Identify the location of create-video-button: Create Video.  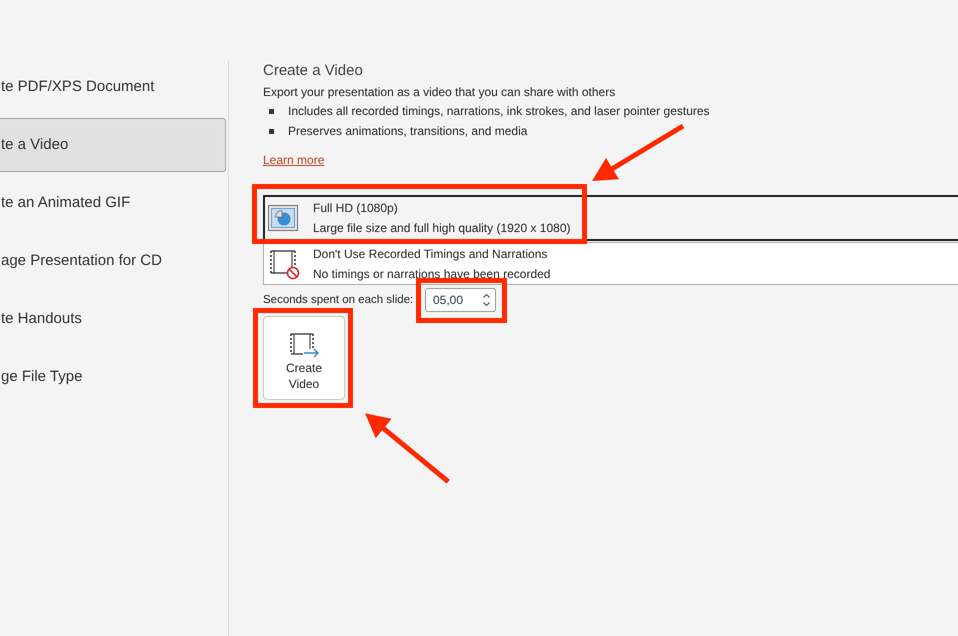
(304, 358).